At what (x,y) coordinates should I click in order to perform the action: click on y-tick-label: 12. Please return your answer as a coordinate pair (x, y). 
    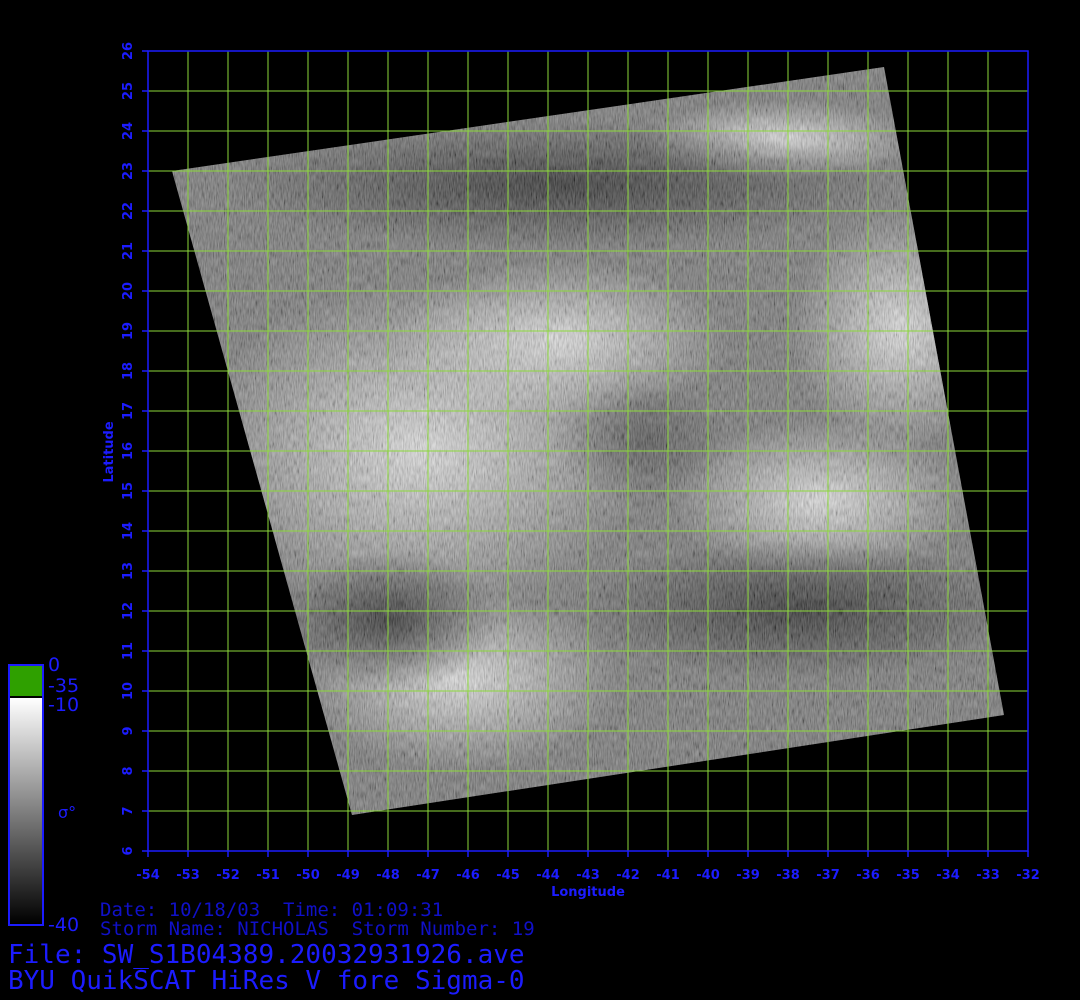
    Looking at the image, I should click on (128, 611).